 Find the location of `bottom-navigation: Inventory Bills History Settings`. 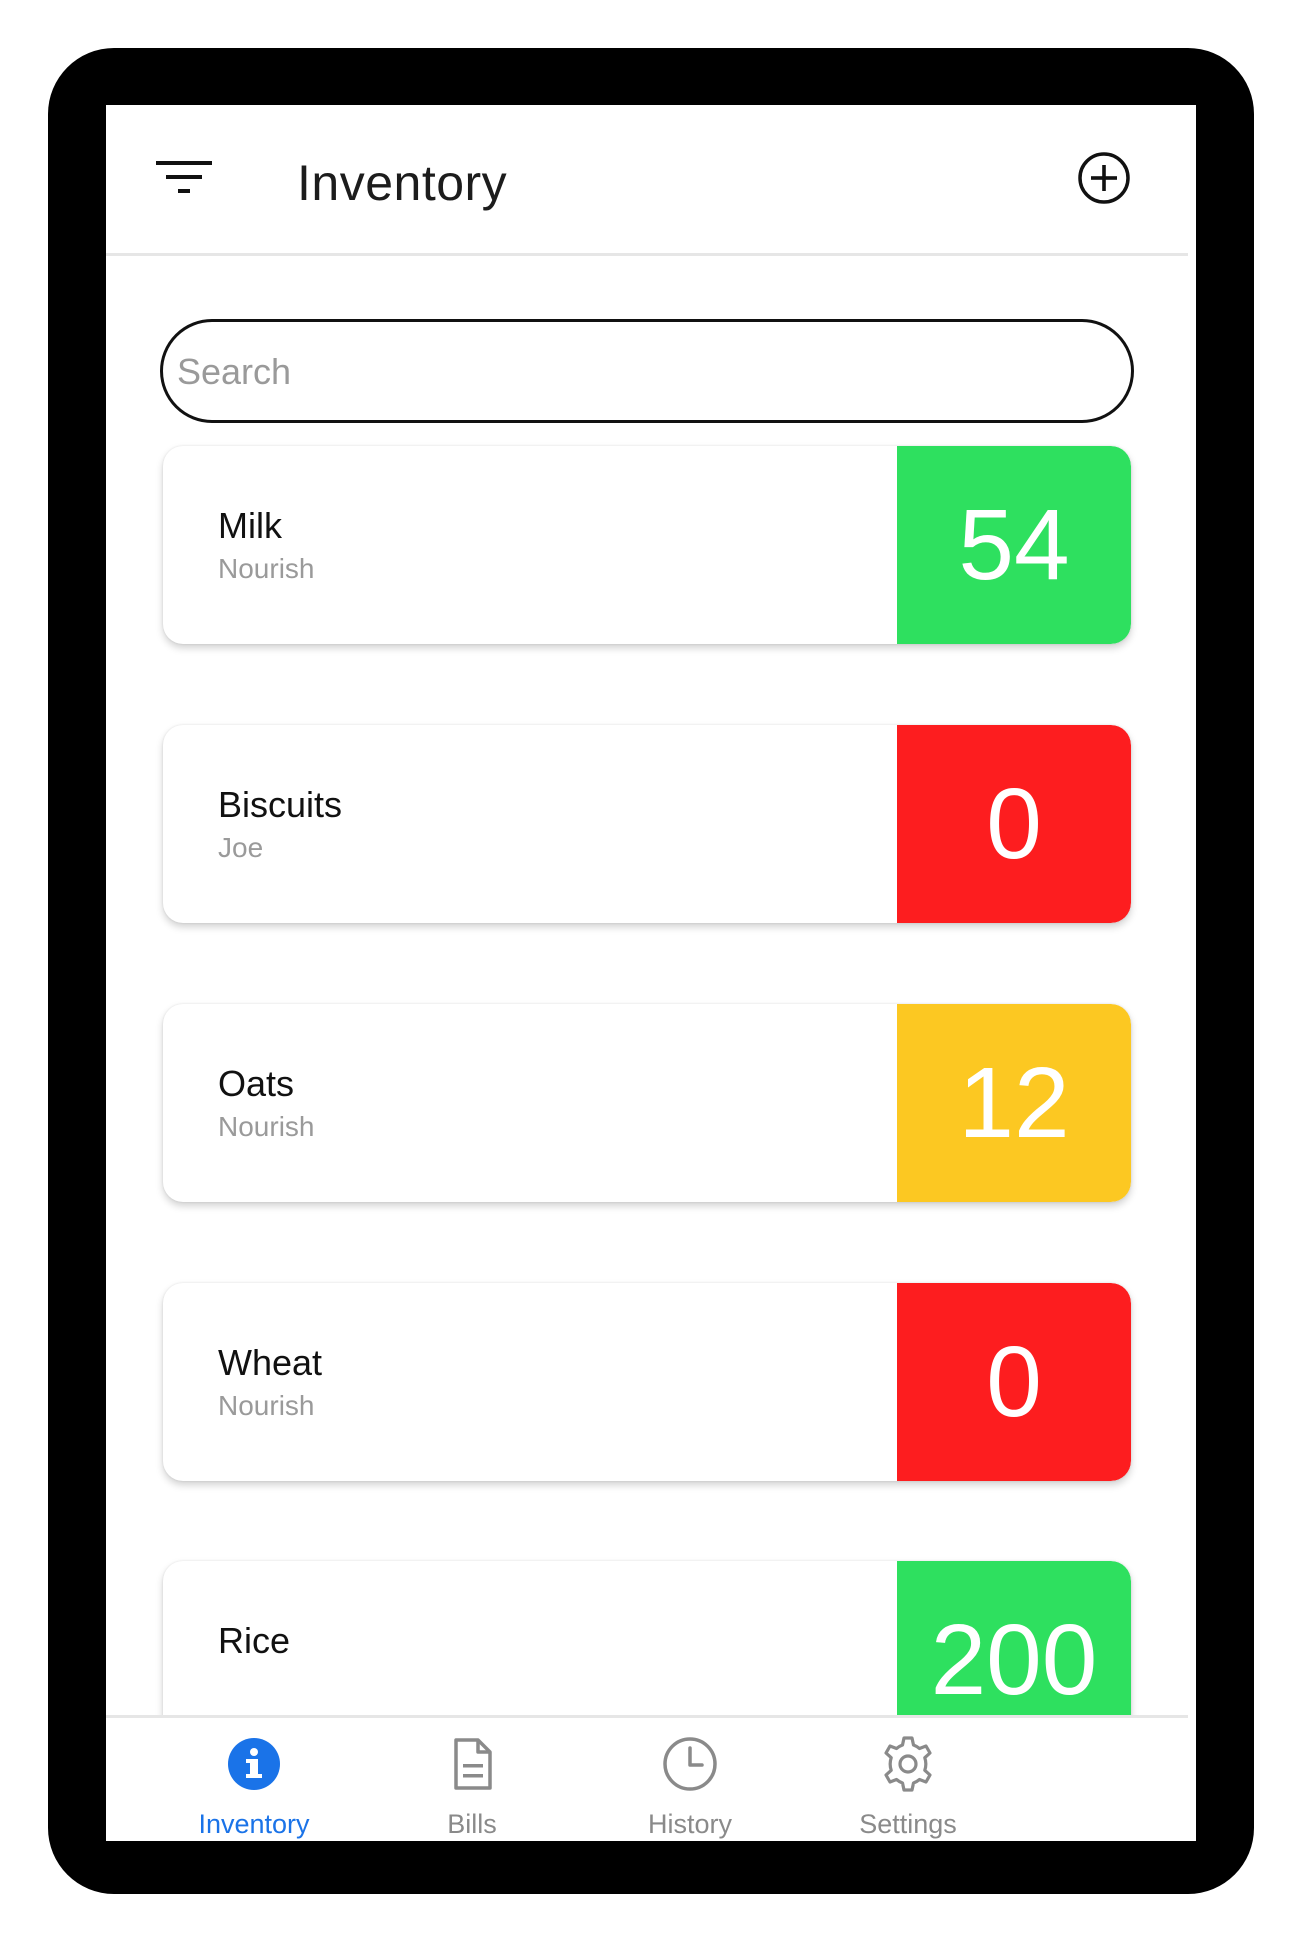

bottom-navigation: Inventory Bills History Settings is located at coordinates (647, 1778).